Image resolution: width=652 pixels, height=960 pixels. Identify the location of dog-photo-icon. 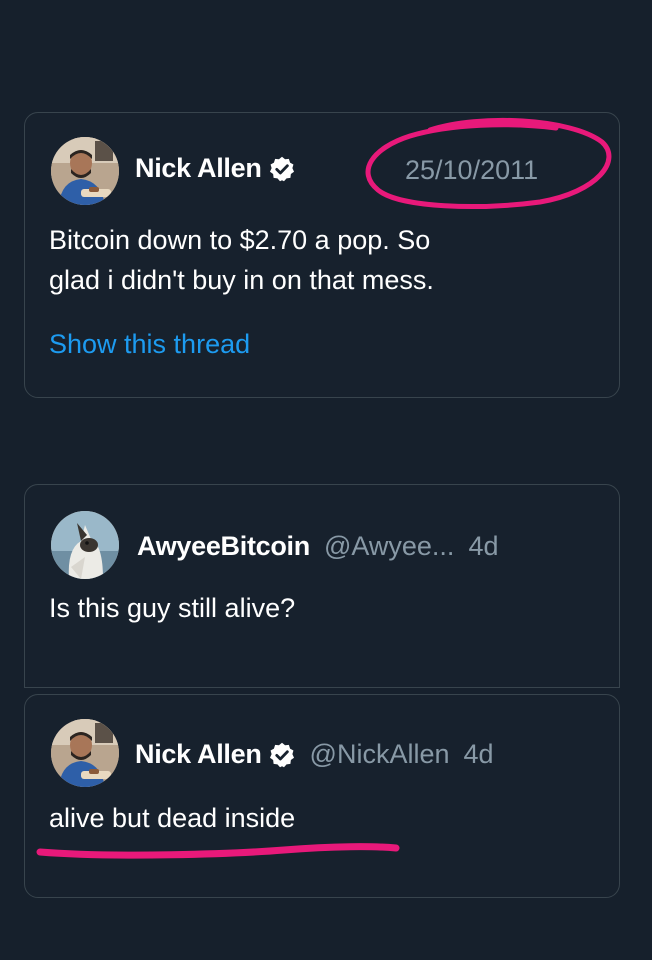
(85, 545).